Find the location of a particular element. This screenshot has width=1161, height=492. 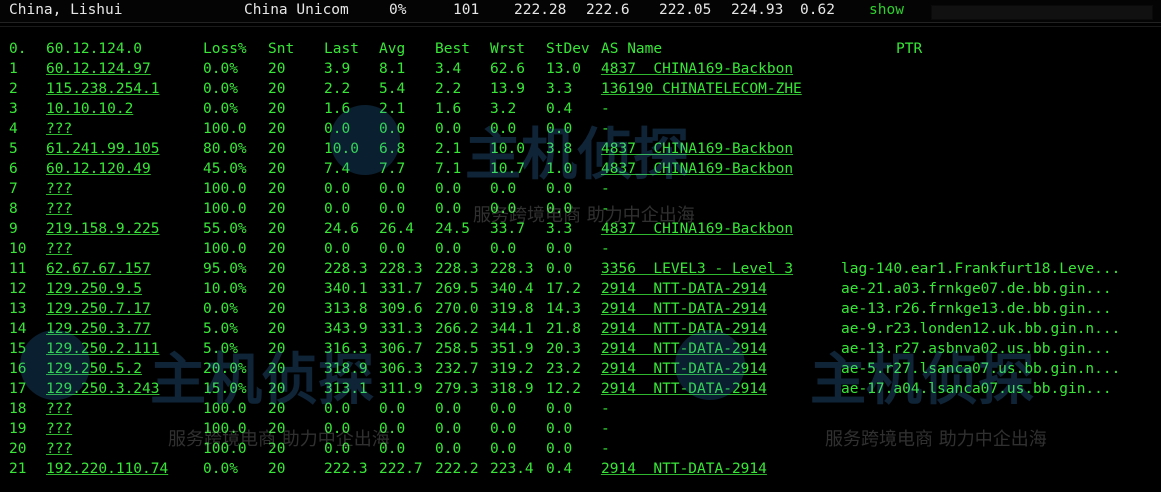

hop-last: 1.6 is located at coordinates (337, 109).